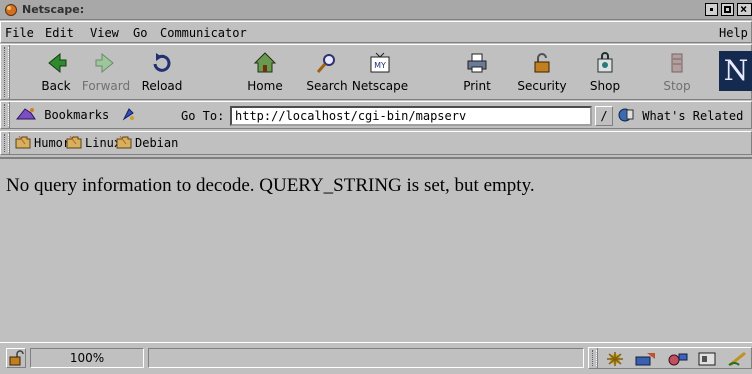  What do you see at coordinates (265, 86) in the screenshot?
I see `home-label: Home` at bounding box center [265, 86].